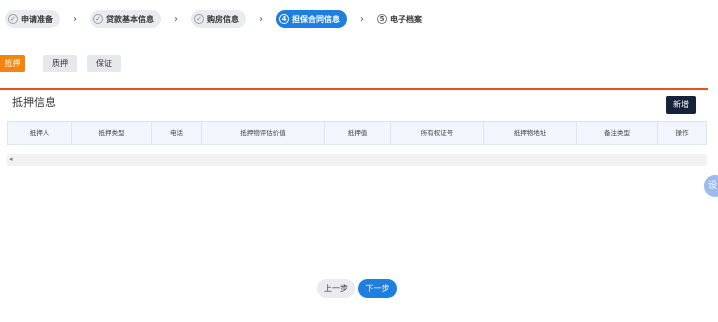  Describe the element at coordinates (382, 19) in the screenshot. I see `step-number-icon: 5` at that location.